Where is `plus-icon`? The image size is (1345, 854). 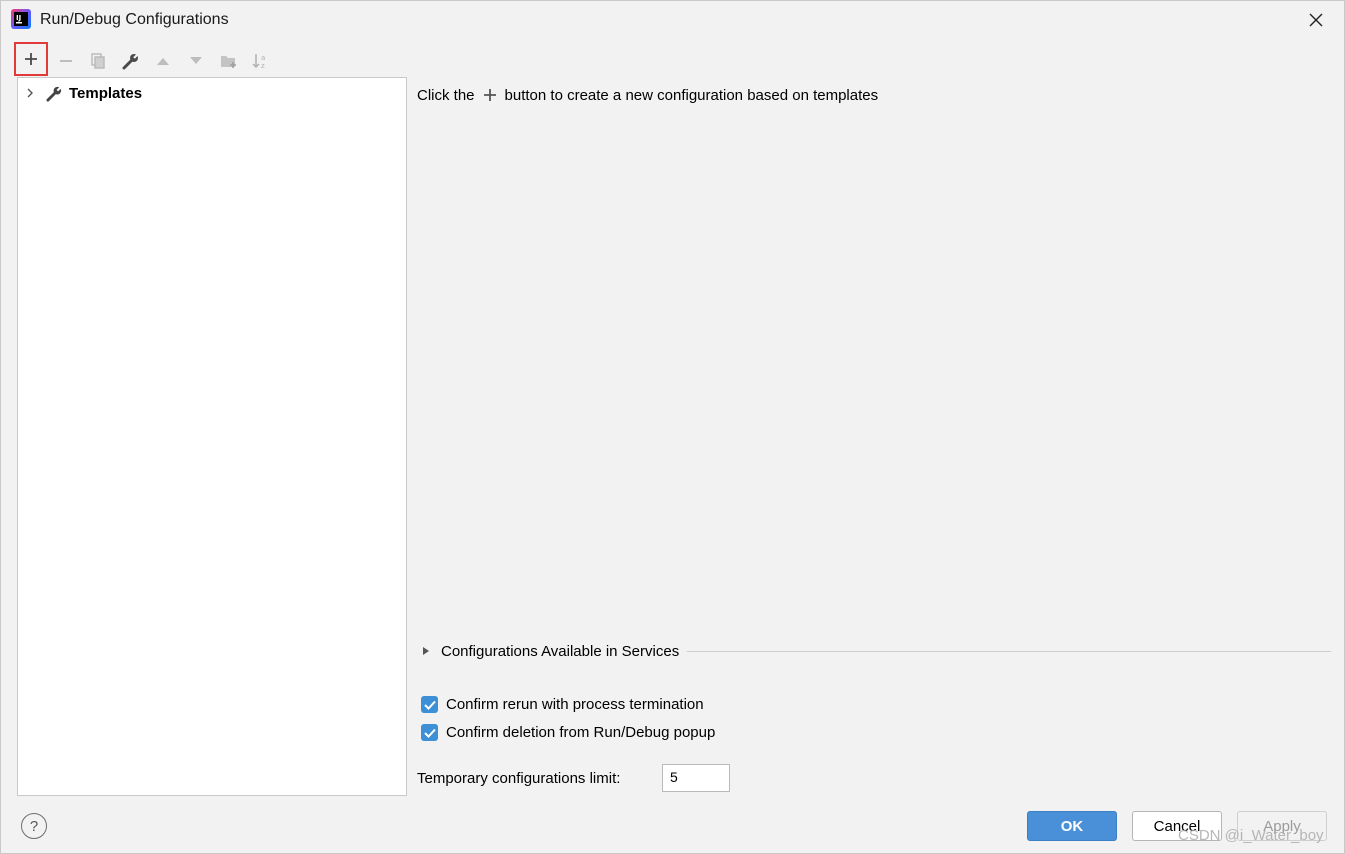 plus-icon is located at coordinates (490, 95).